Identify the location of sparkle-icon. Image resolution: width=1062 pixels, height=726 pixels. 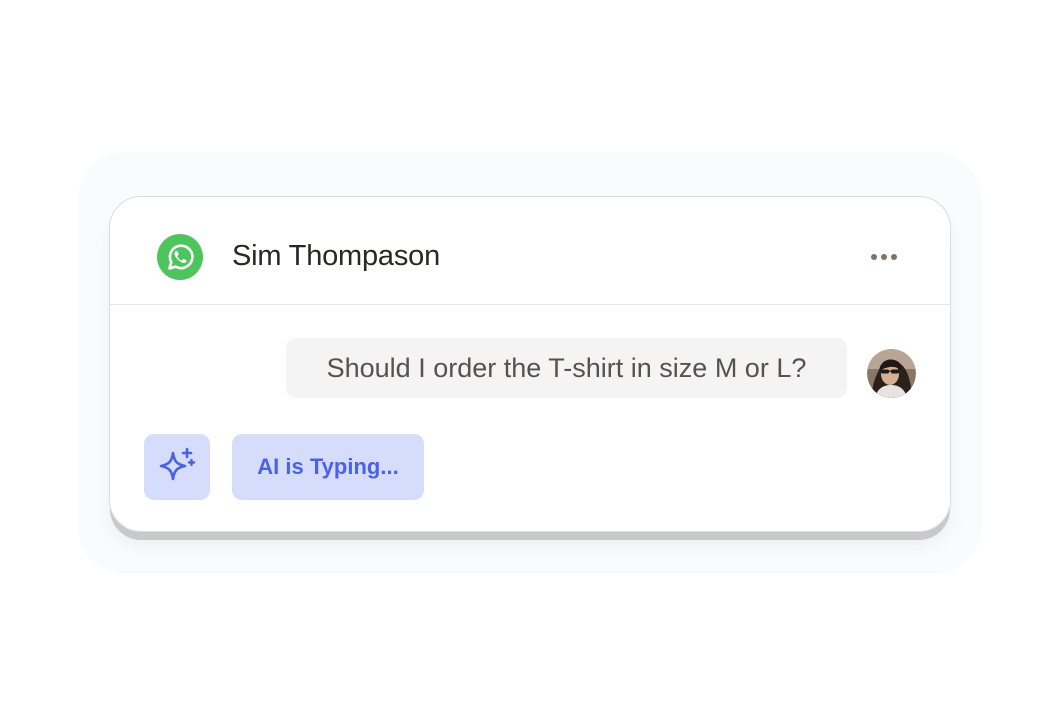
(177, 464).